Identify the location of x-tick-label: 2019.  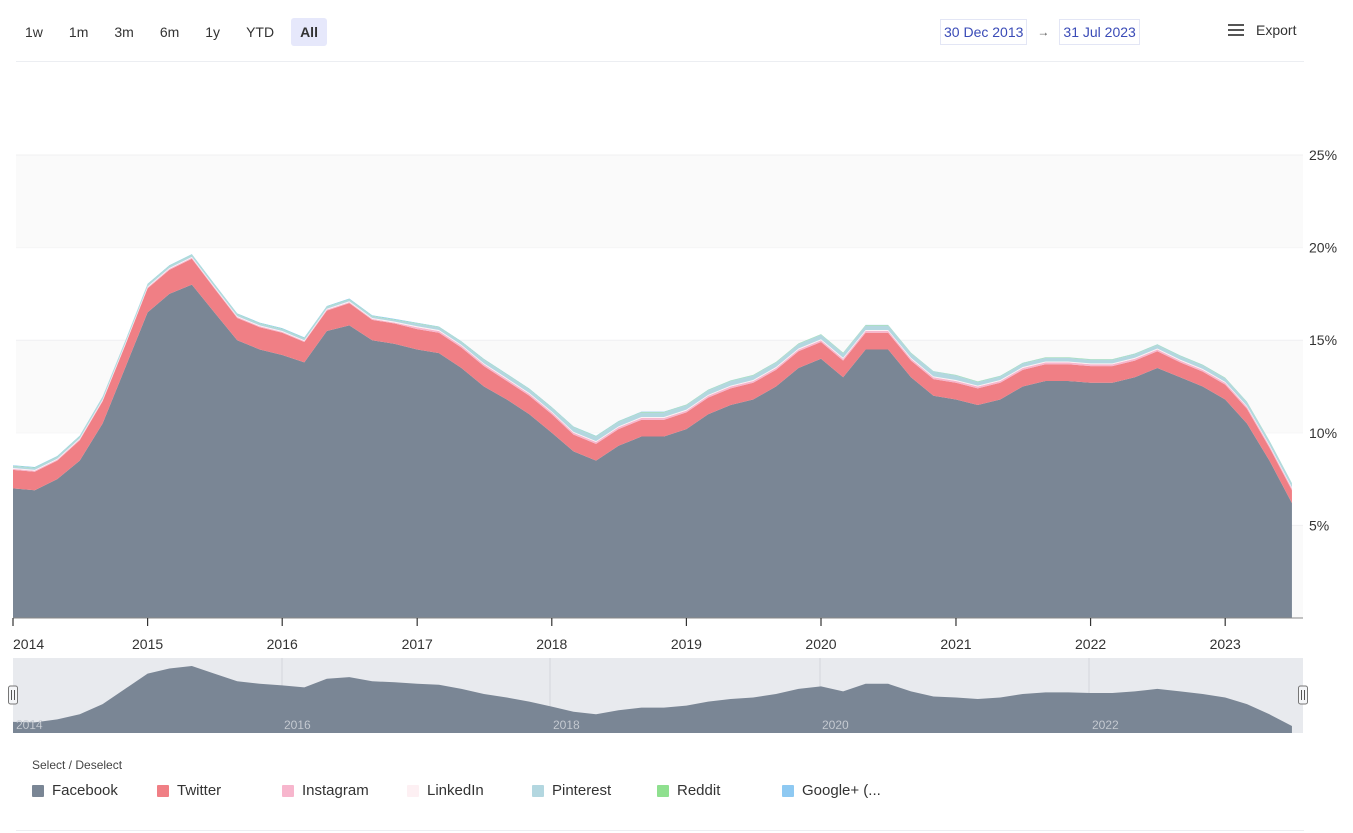
(686, 644).